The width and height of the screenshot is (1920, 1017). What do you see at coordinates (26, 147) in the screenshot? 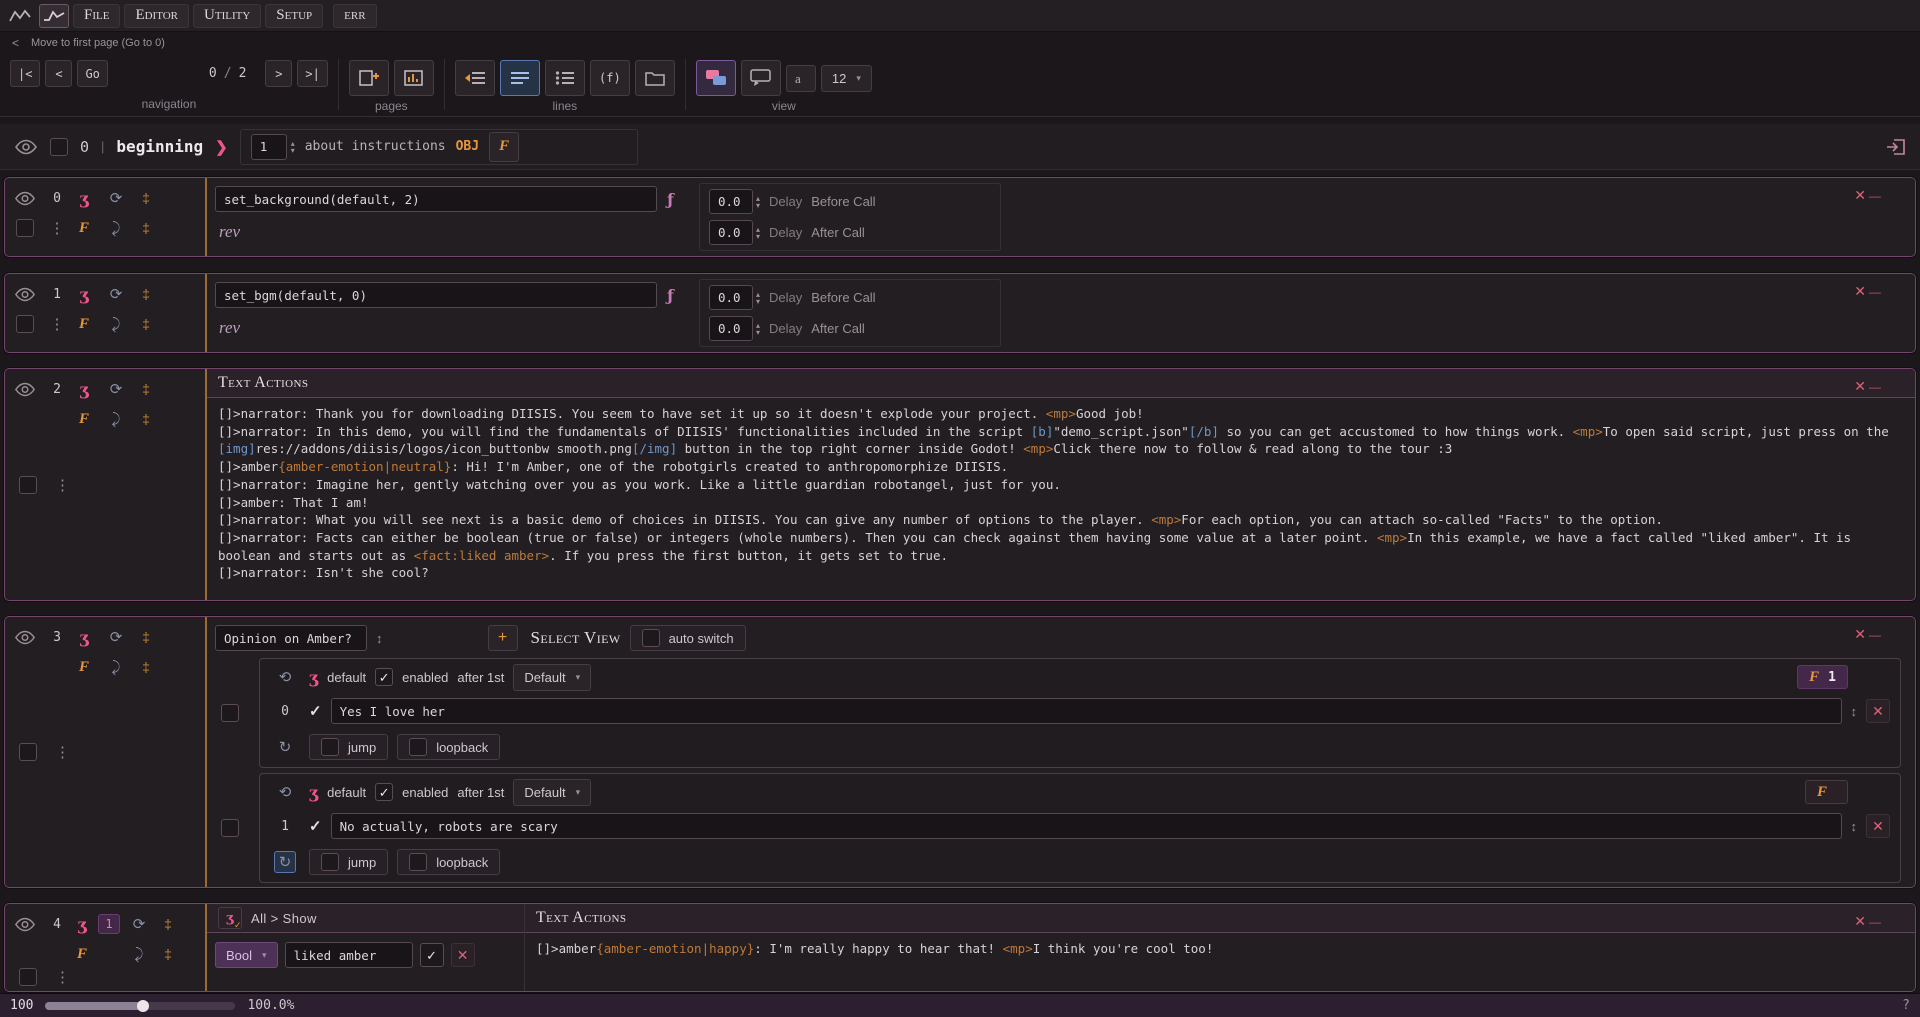
I see `page-visibility-eye-icon` at bounding box center [26, 147].